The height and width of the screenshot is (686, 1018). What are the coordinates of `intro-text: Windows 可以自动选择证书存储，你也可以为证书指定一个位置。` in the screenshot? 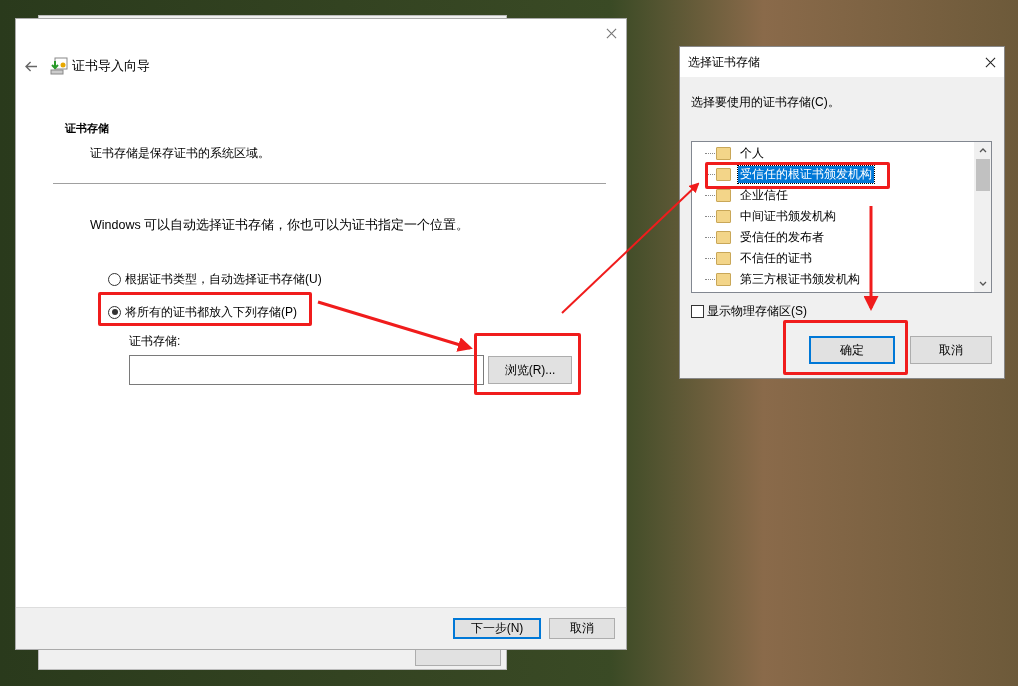 It's located at (280, 225).